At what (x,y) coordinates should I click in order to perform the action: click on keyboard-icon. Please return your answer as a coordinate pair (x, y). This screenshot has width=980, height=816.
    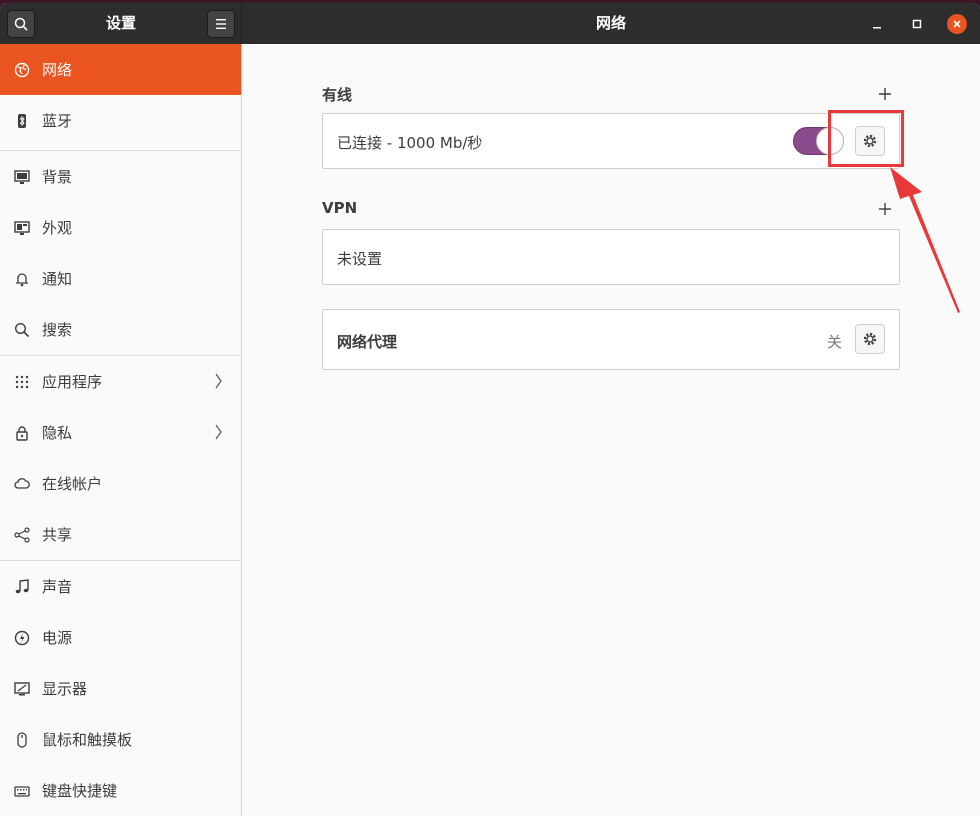
    Looking at the image, I should click on (22, 791).